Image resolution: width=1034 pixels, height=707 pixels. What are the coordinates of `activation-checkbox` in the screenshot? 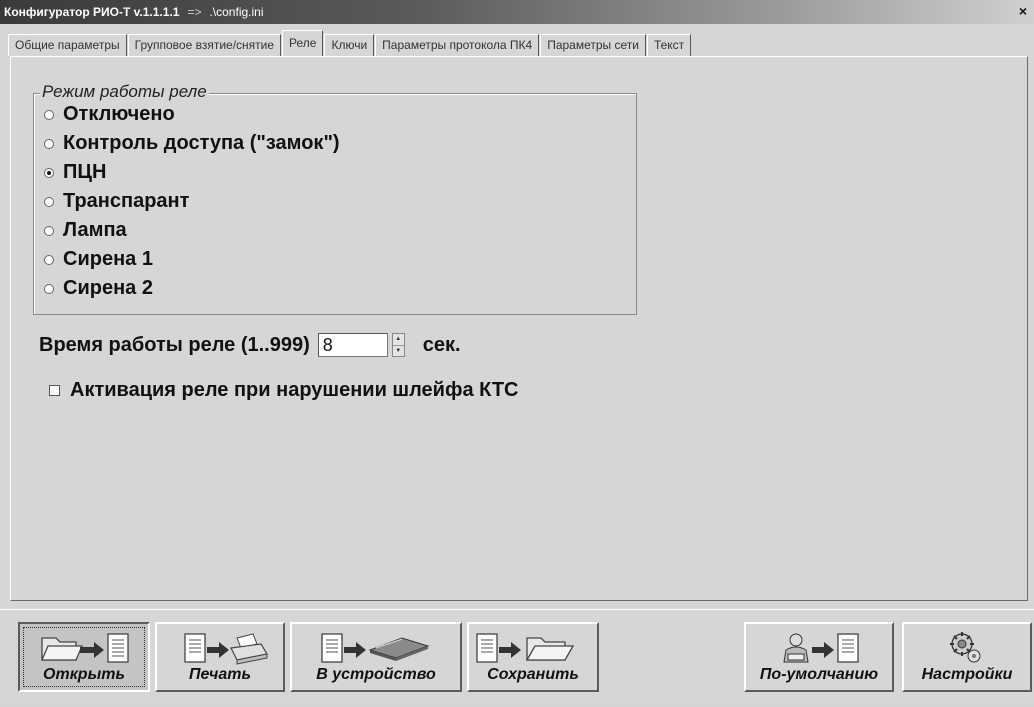 It's located at (54, 390).